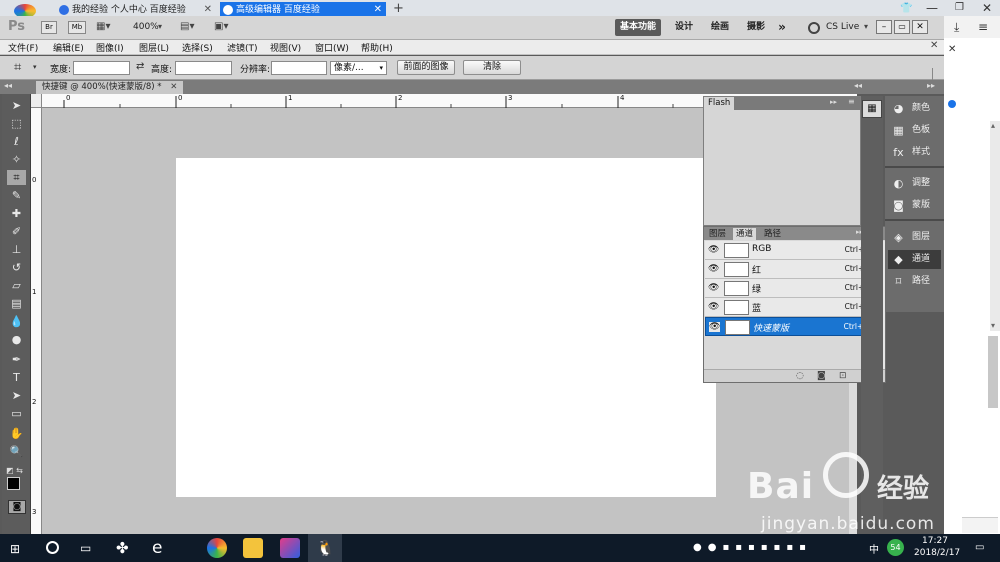 This screenshot has width=1000, height=562. Describe the element at coordinates (16, 359) in the screenshot. I see `pen-tool-icon: ✒` at that location.